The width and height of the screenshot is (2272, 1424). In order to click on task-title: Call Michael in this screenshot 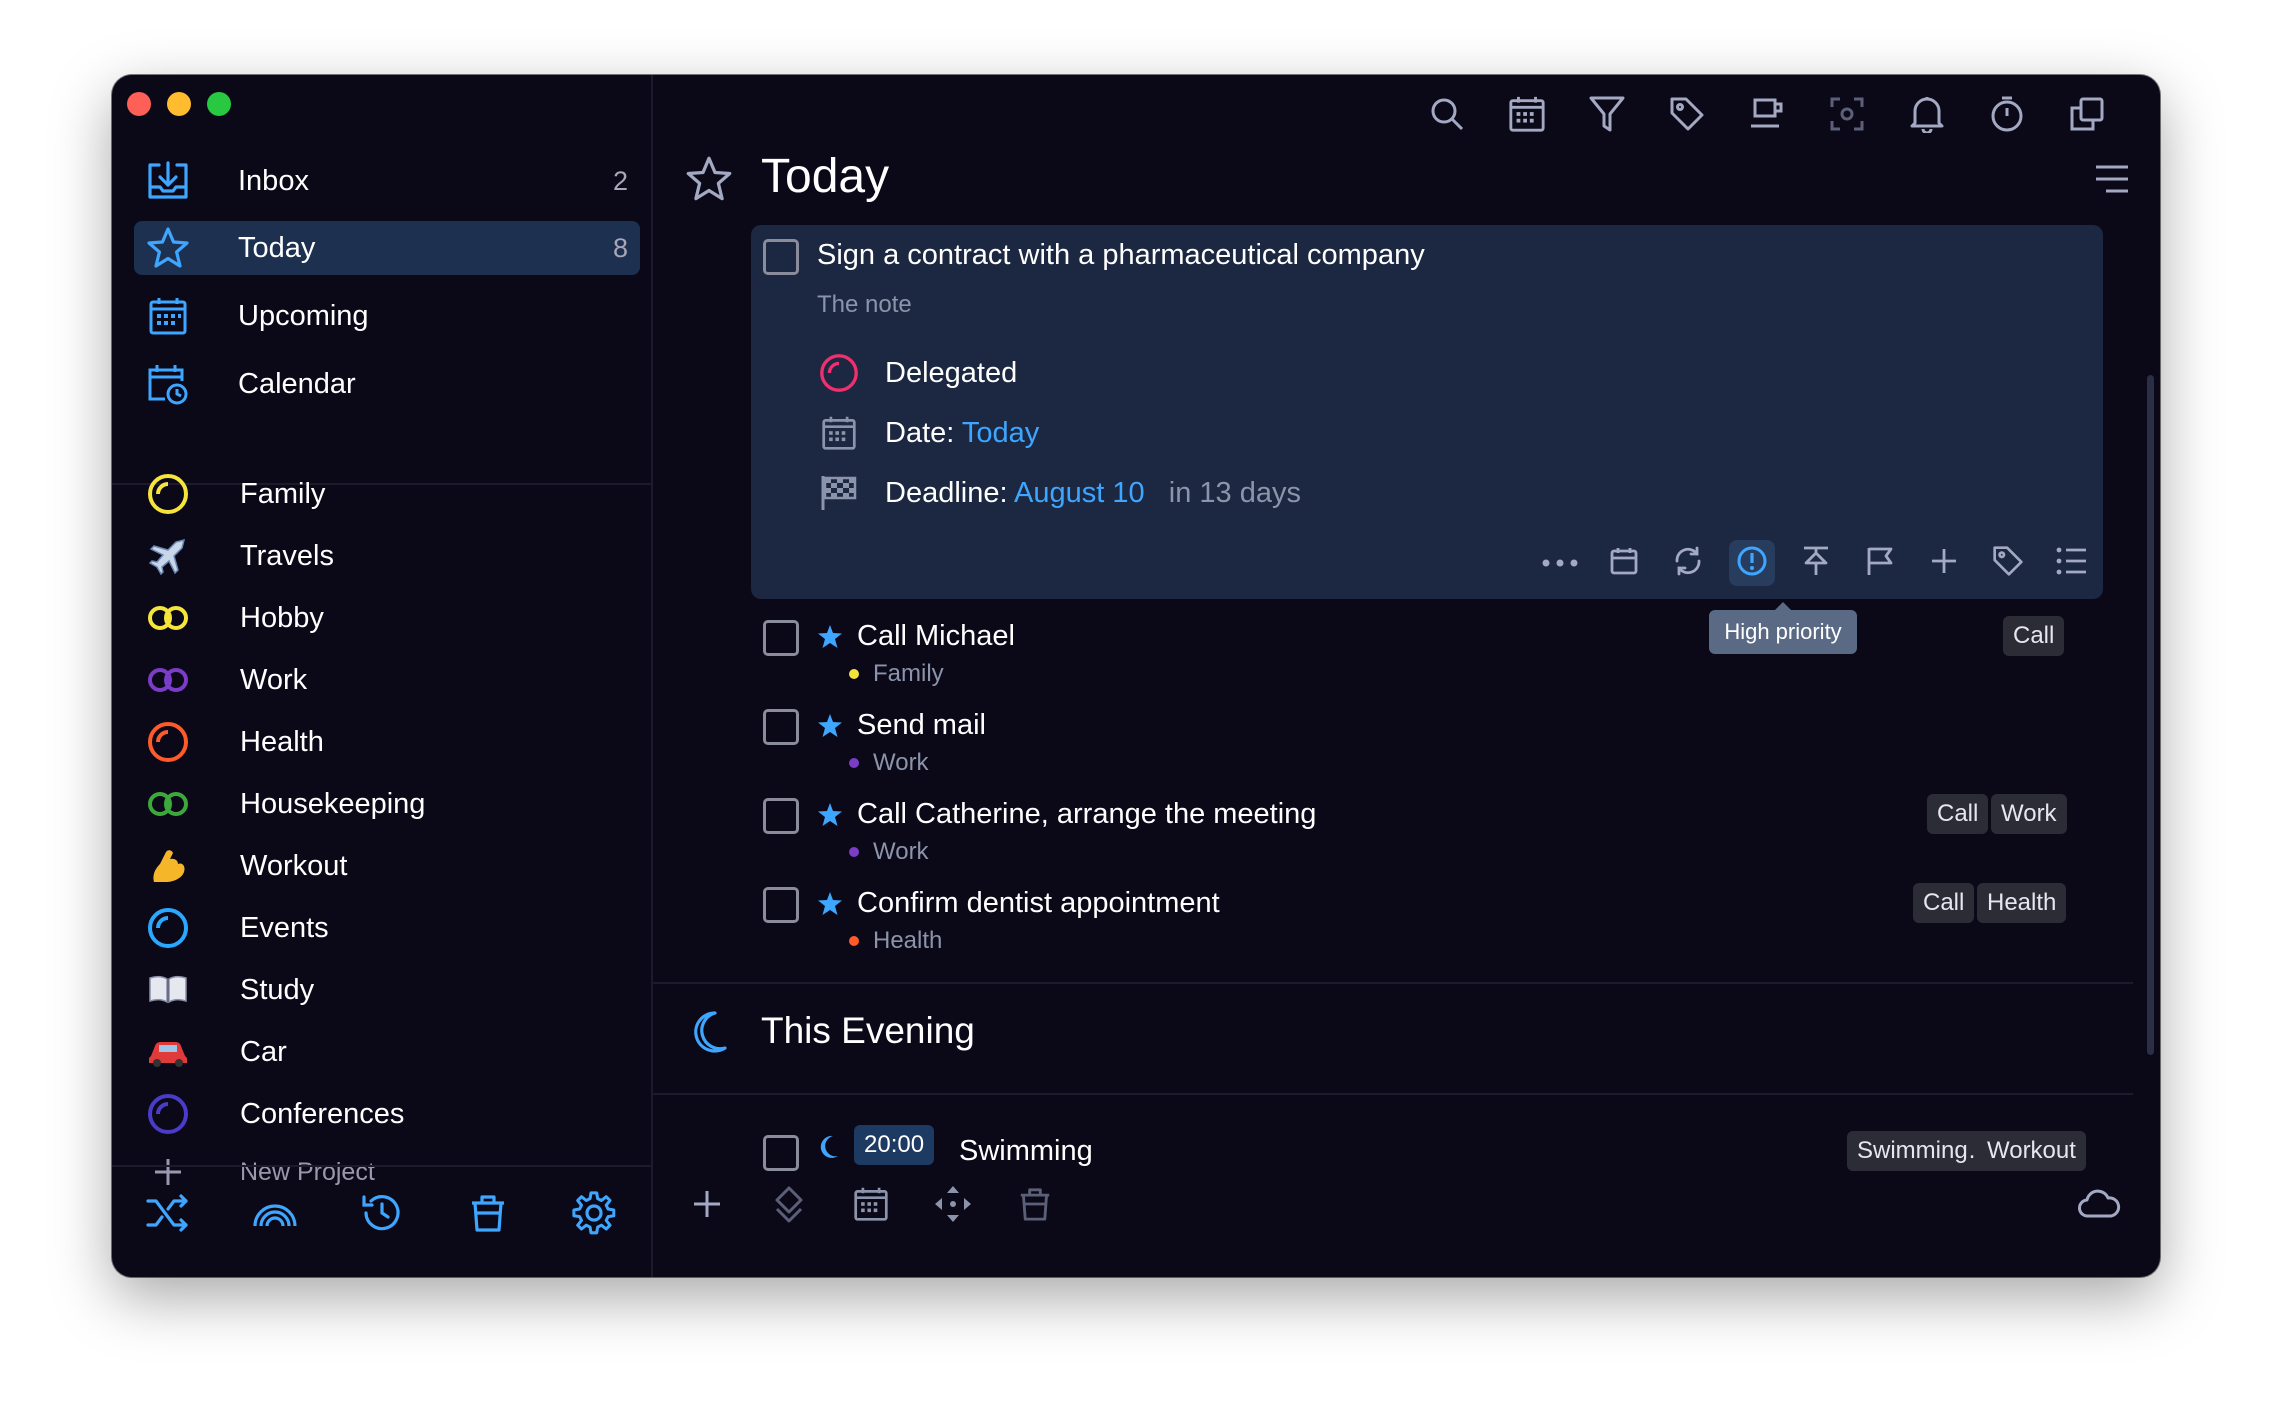, I will do `click(936, 636)`.